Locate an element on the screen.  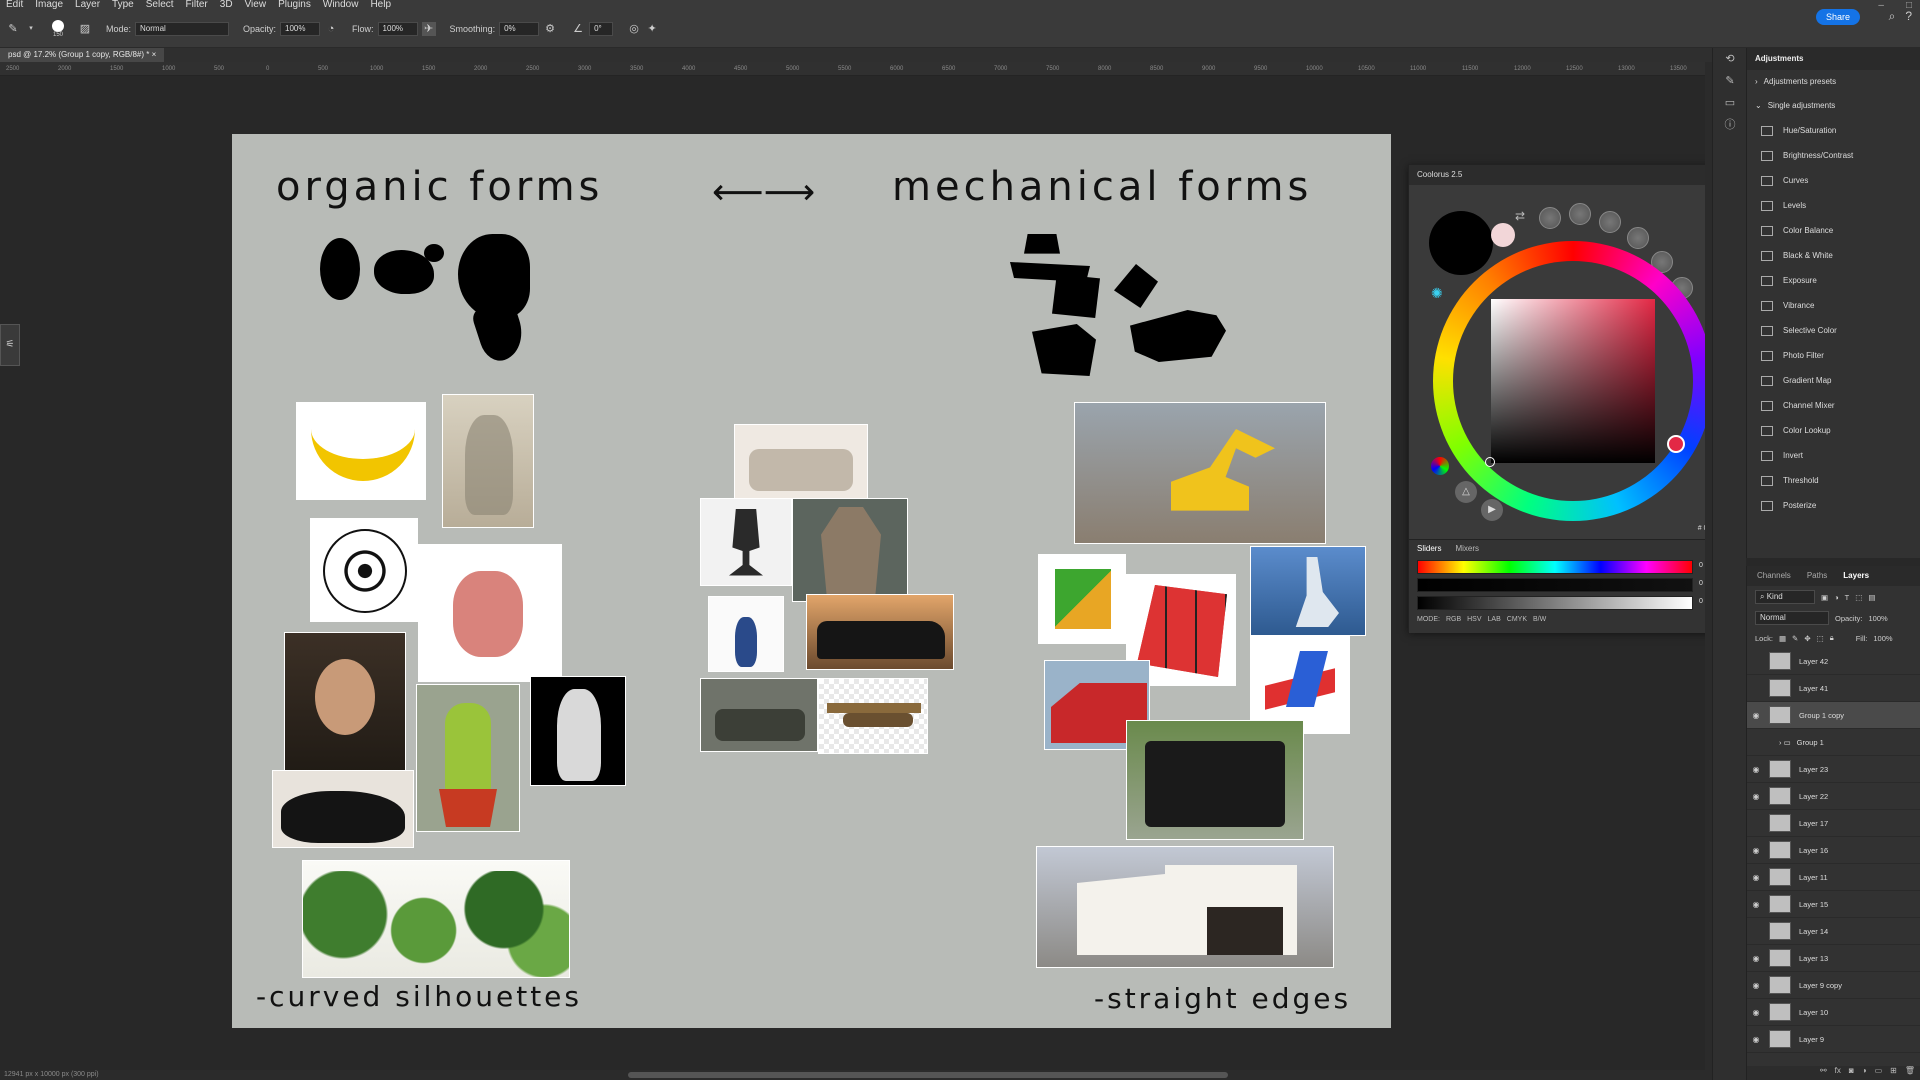
search-icon: ⌕ is located at coordinates (1892, 16).